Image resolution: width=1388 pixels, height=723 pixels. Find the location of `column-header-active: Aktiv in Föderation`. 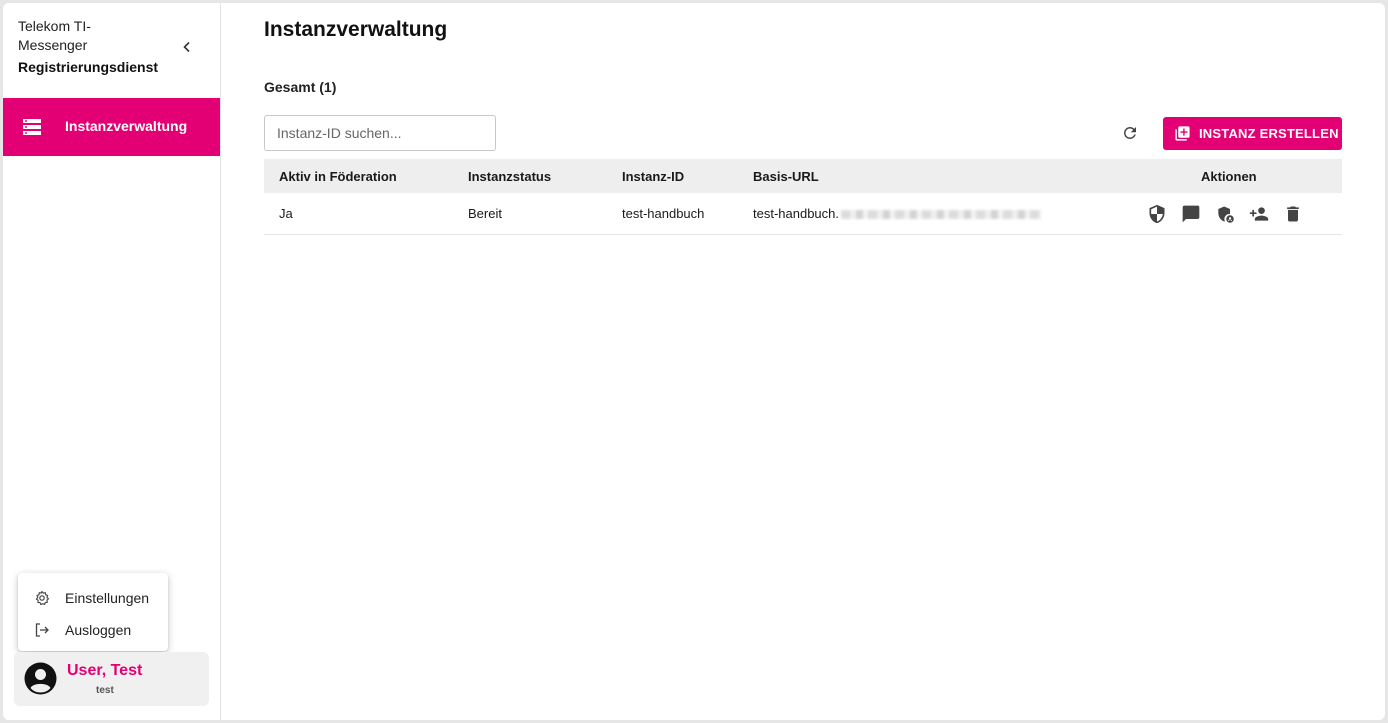

column-header-active: Aktiv in Föderation is located at coordinates (338, 176).